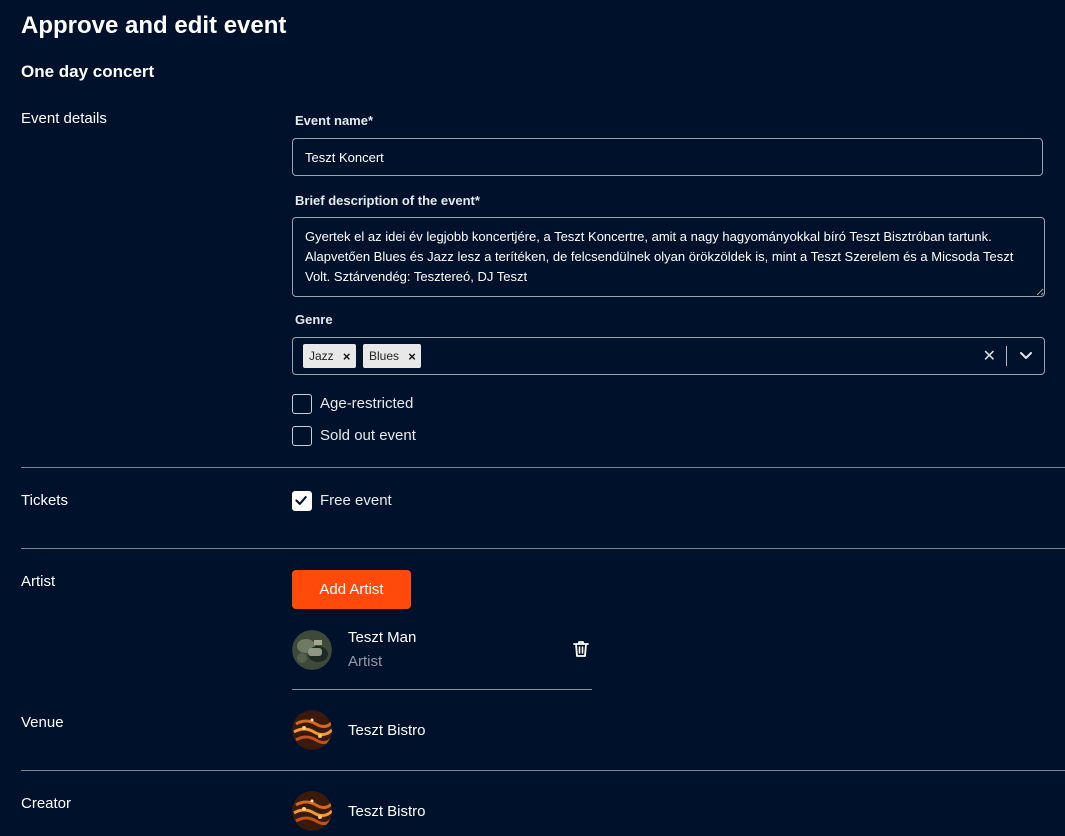  I want to click on free-event-checkbox, so click(302, 501).